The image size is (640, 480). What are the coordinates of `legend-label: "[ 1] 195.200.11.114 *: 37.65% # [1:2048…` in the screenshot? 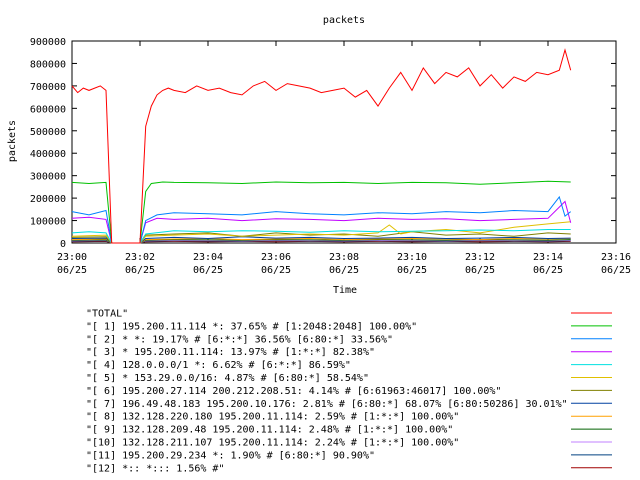 It's located at (251, 326).